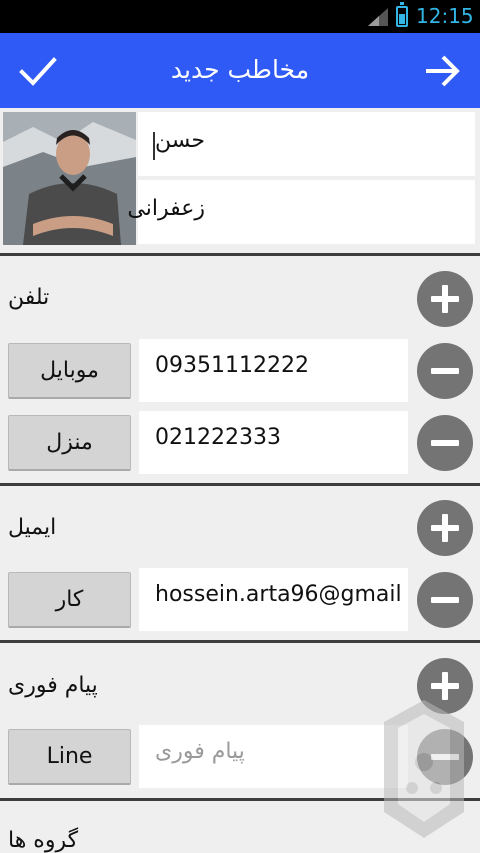 This screenshot has width=480, height=853. I want to click on first-name-field: حسن, so click(306, 144).